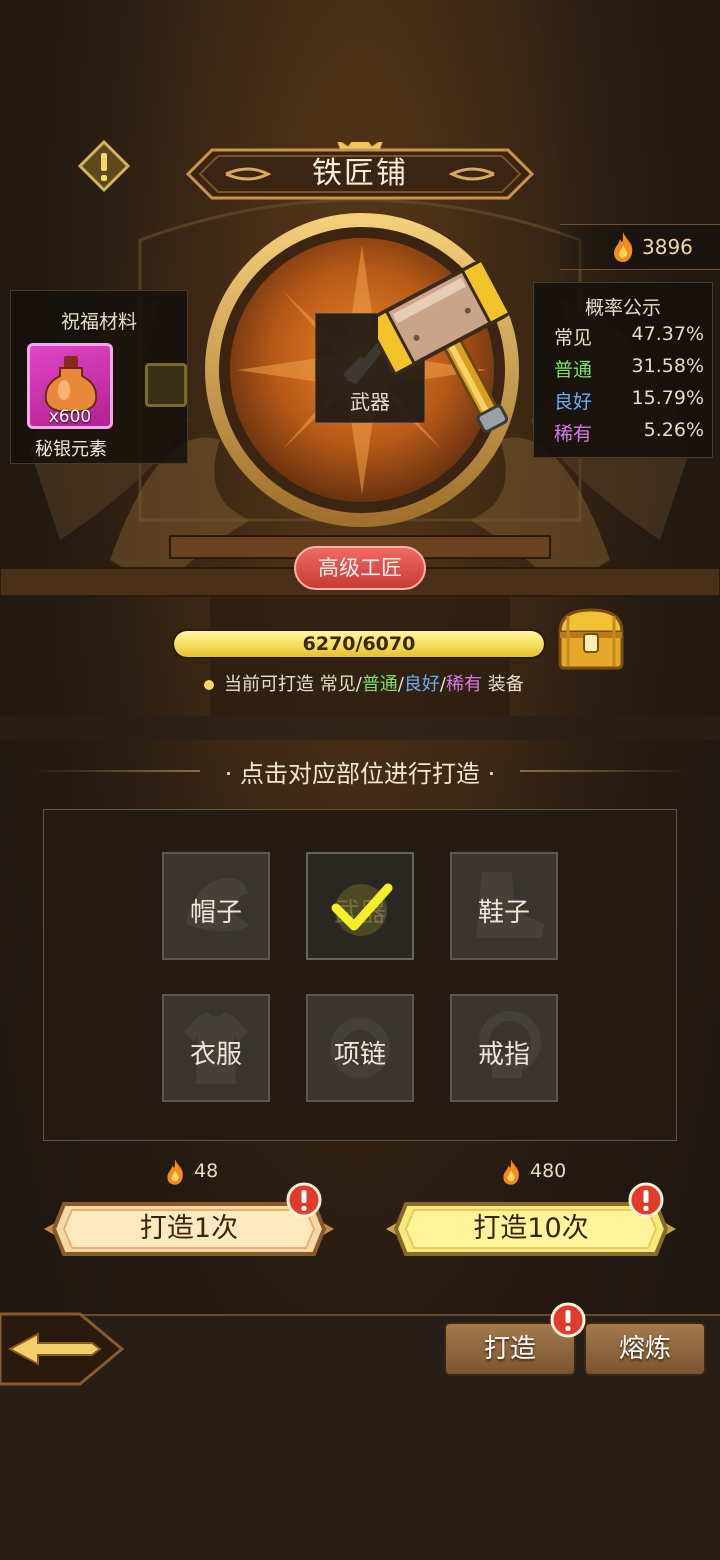 Image resolution: width=720 pixels, height=1560 pixels. What do you see at coordinates (573, 370) in the screenshot?
I see `prob-name: 普通` at bounding box center [573, 370].